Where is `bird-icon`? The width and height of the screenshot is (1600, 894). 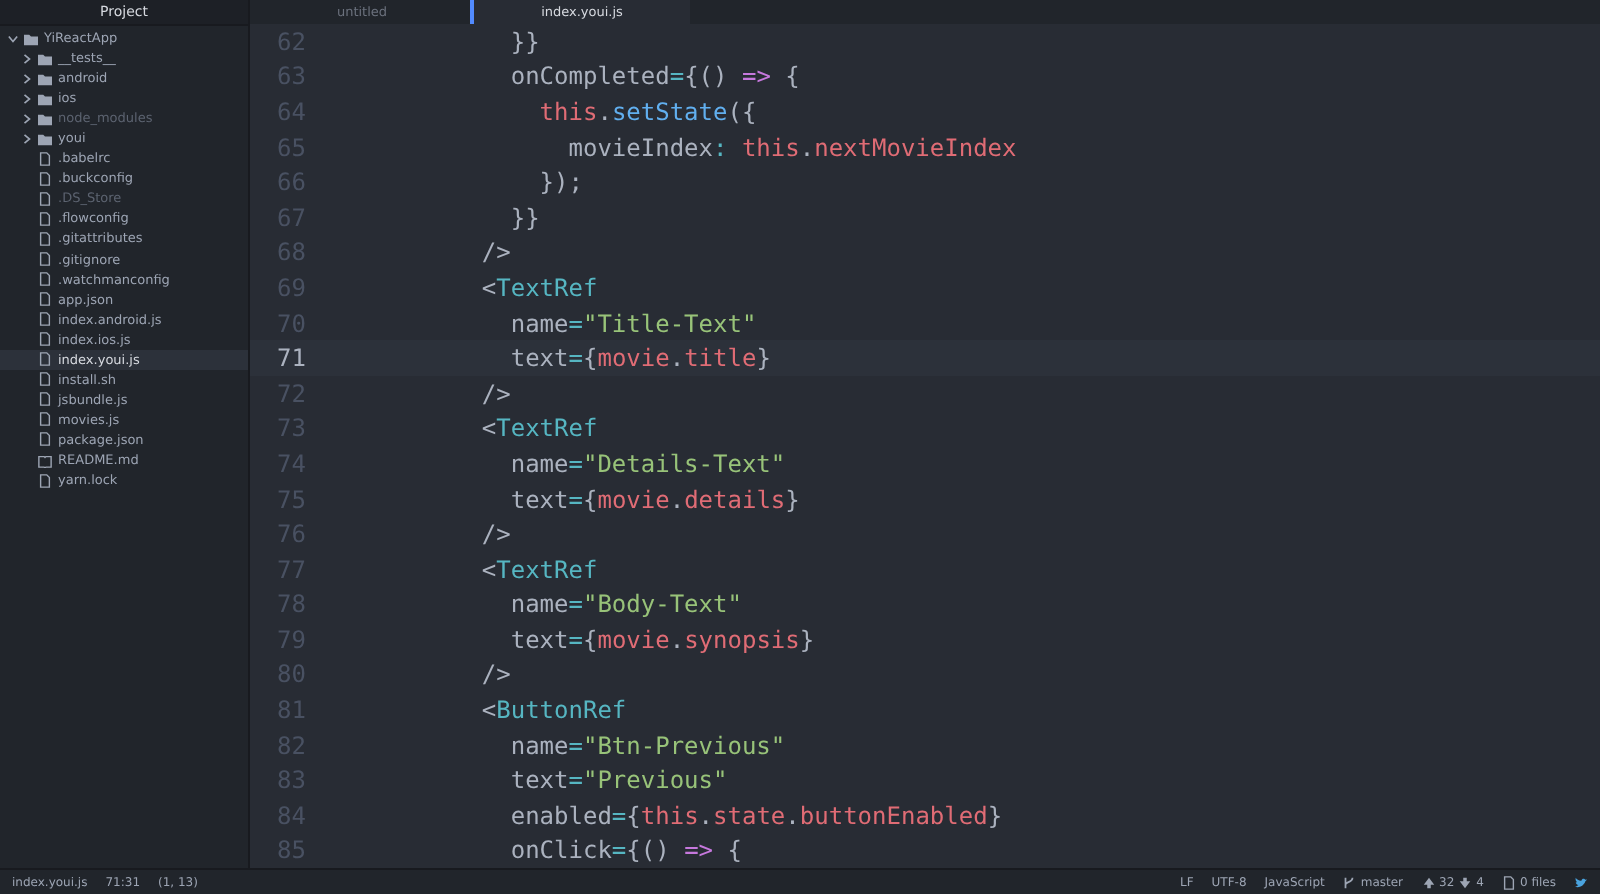 bird-icon is located at coordinates (1581, 882).